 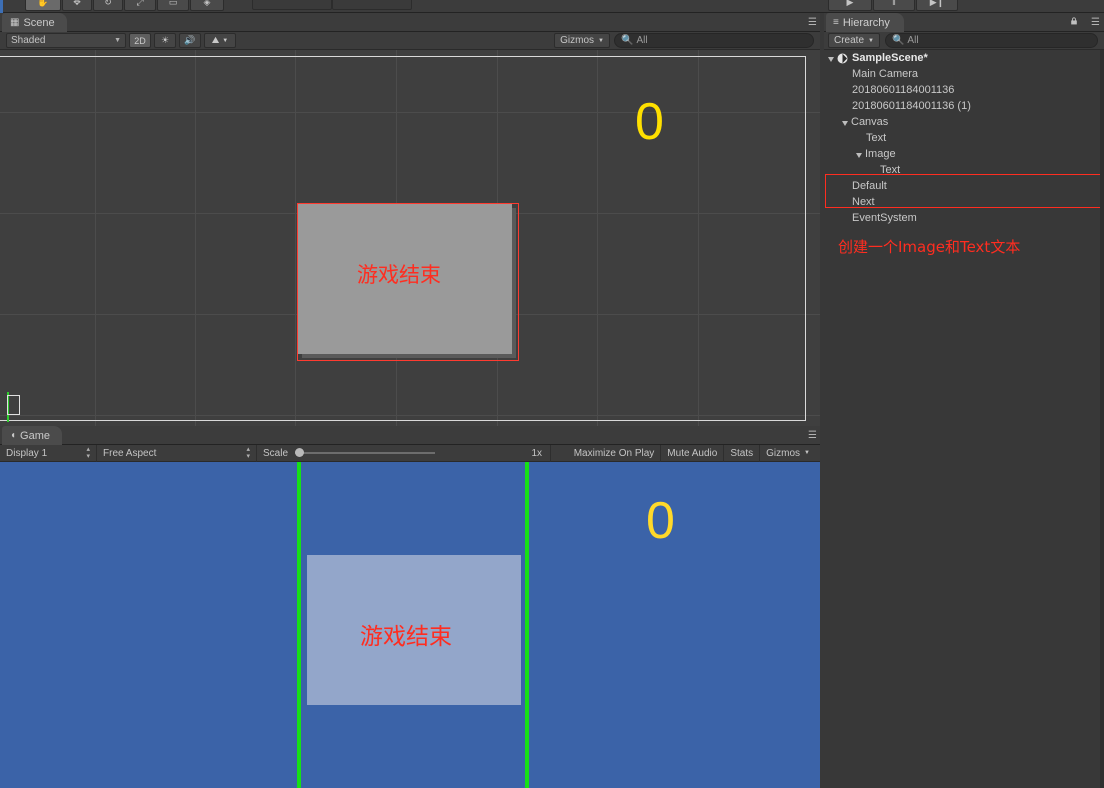 What do you see at coordinates (964, 191) in the screenshot?
I see `annotation-highlight-box` at bounding box center [964, 191].